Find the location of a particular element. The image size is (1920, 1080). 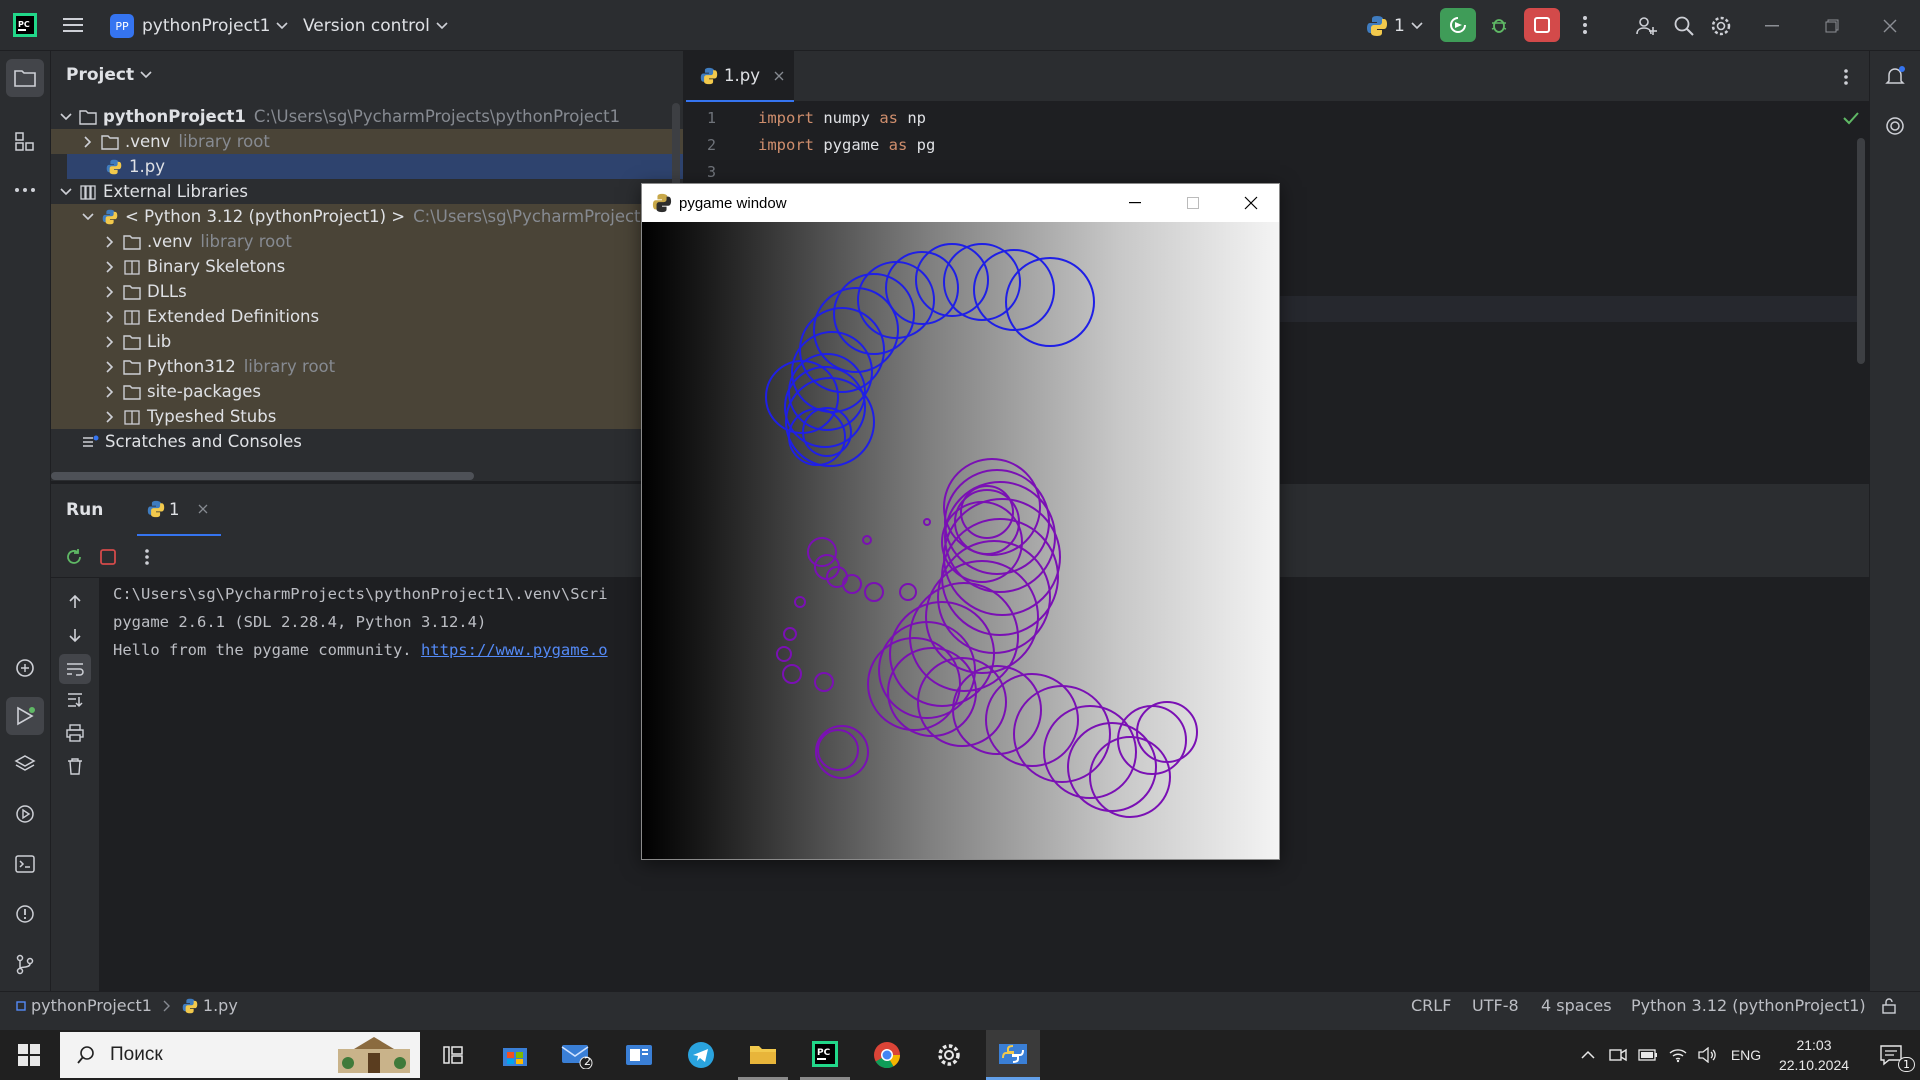

volume-icon is located at coordinates (1708, 1055).